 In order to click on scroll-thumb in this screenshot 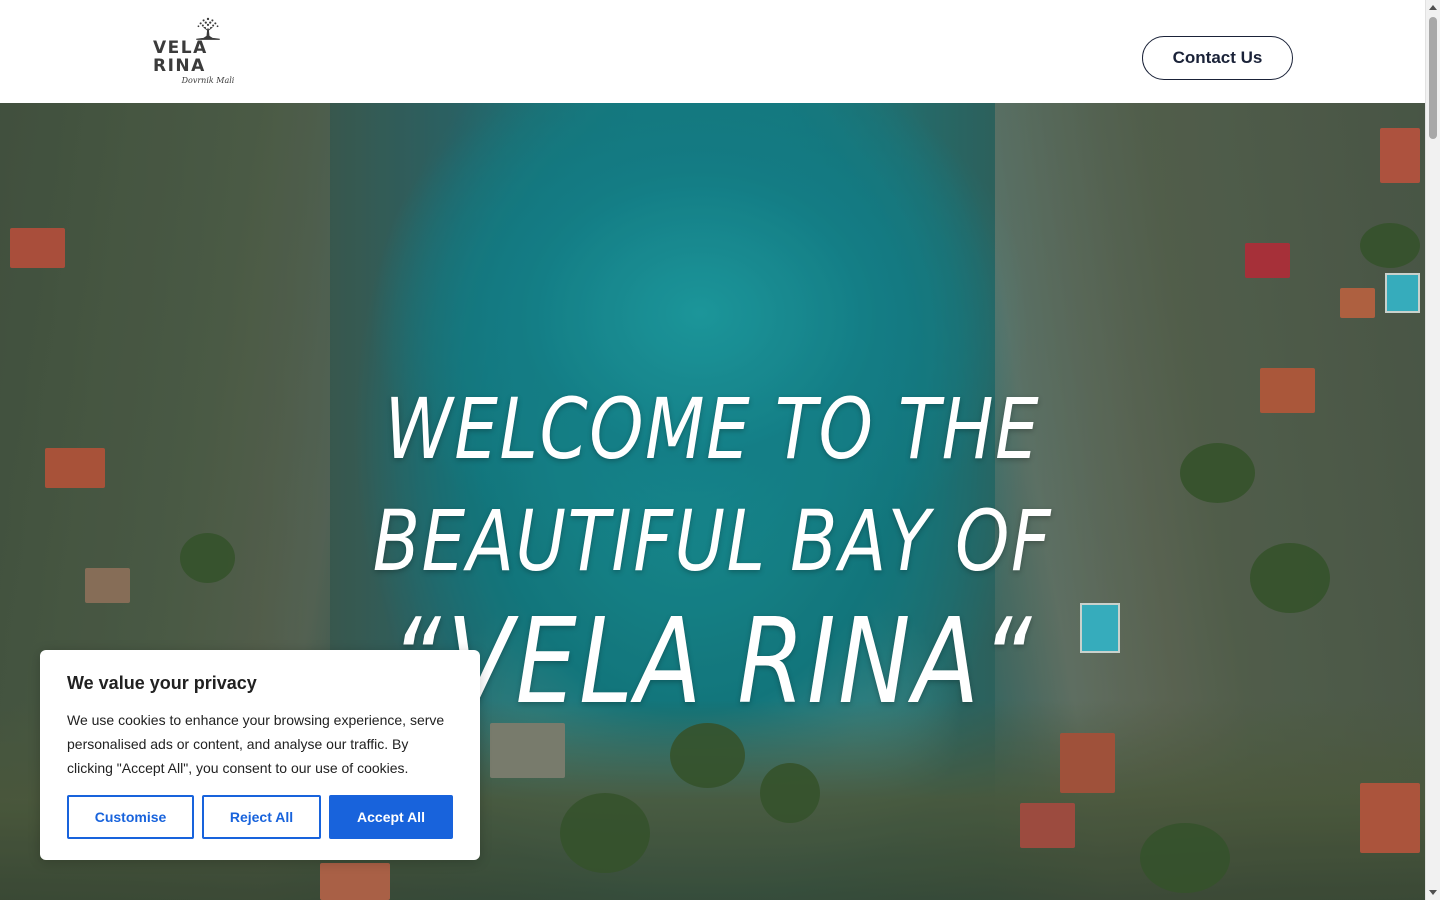, I will do `click(1433, 78)`.